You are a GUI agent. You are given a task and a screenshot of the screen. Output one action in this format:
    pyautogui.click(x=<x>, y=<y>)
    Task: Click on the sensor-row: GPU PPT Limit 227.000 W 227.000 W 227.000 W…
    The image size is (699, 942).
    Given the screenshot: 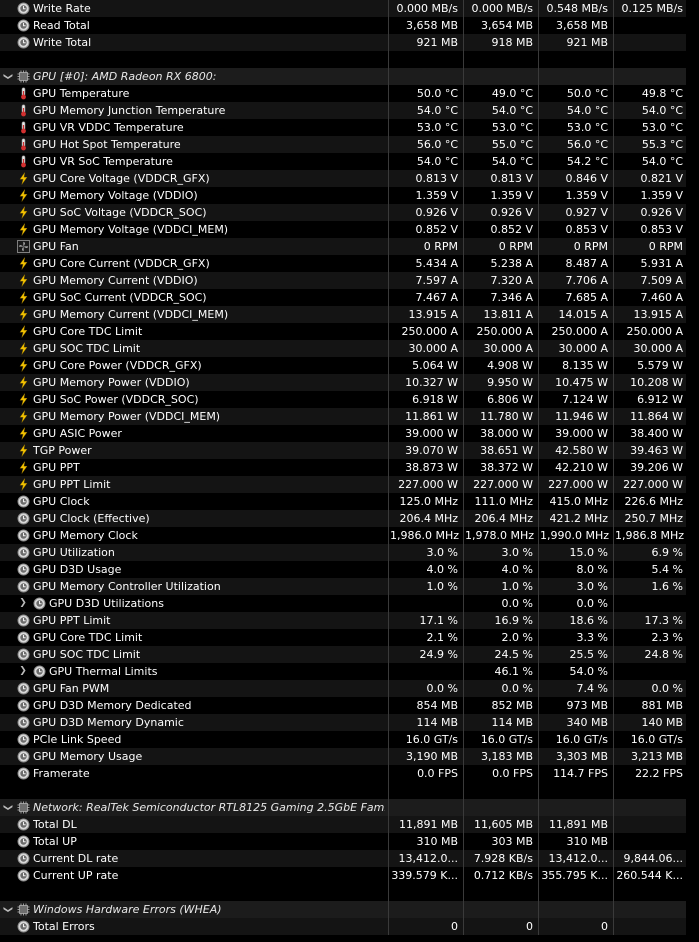 What is the action you would take?
    pyautogui.click(x=349, y=484)
    